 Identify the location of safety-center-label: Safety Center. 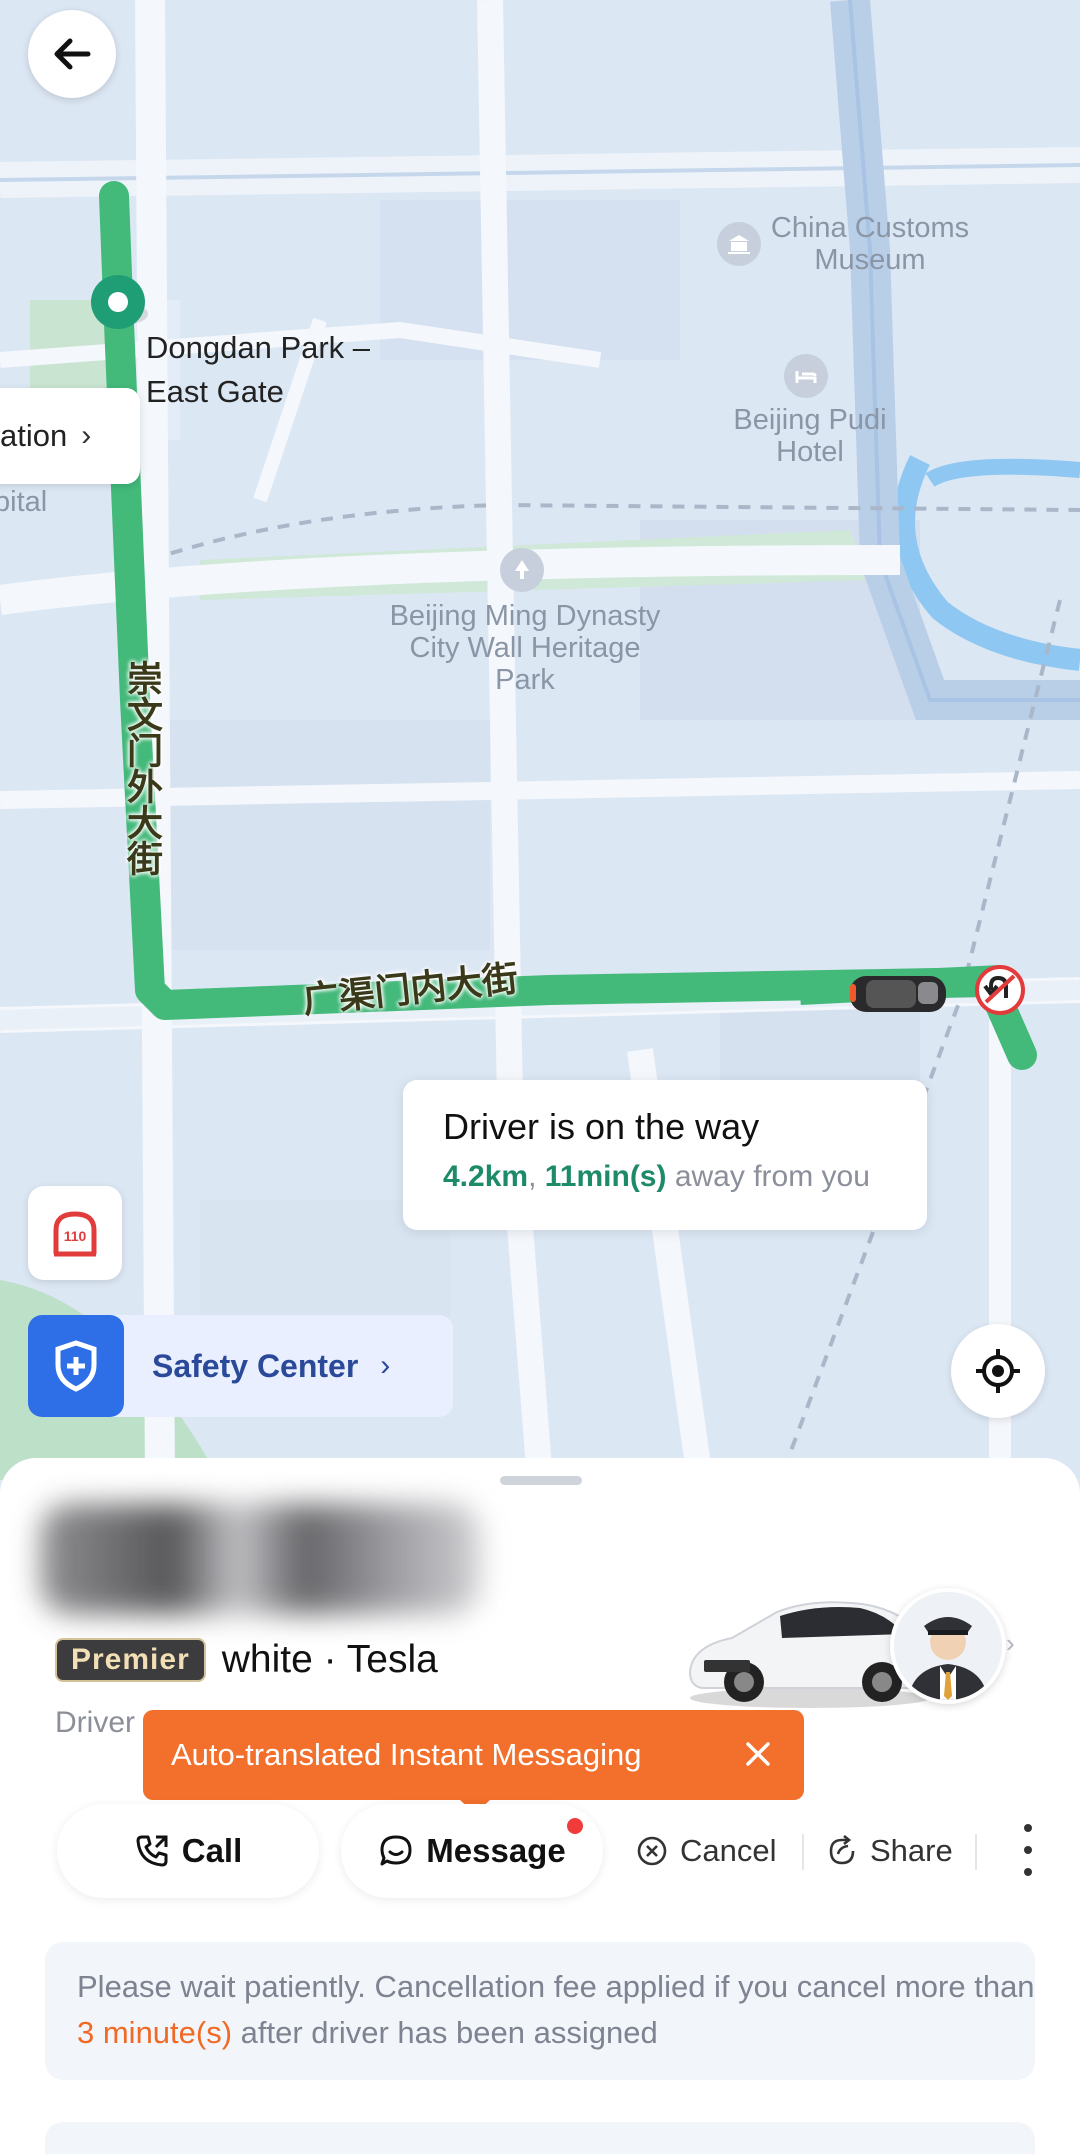
(255, 1365).